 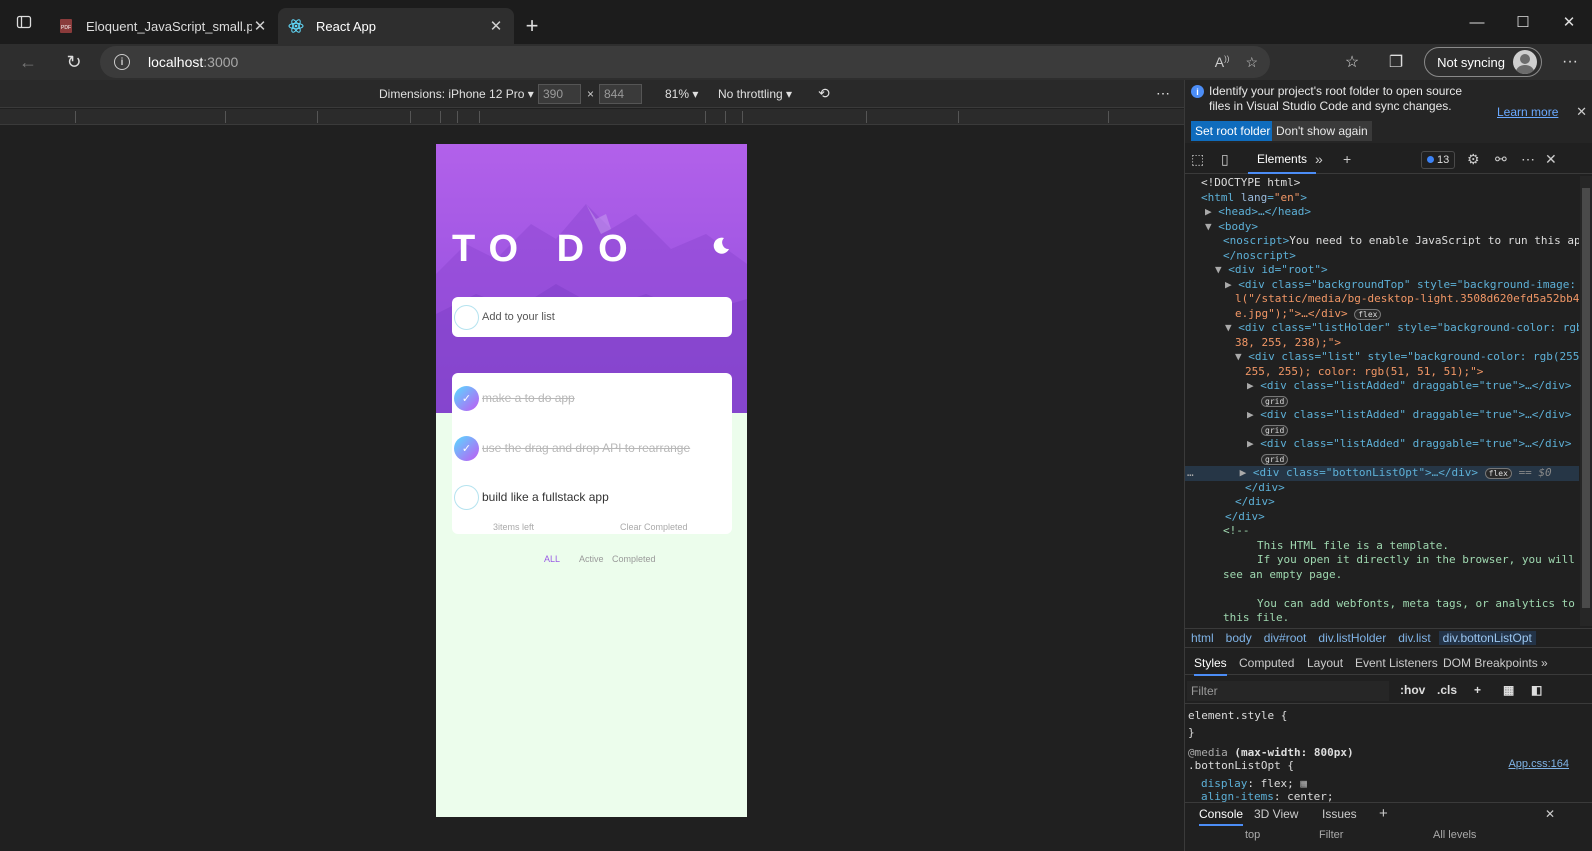 What do you see at coordinates (1325, 663) in the screenshot?
I see `tab-layout: Layout` at bounding box center [1325, 663].